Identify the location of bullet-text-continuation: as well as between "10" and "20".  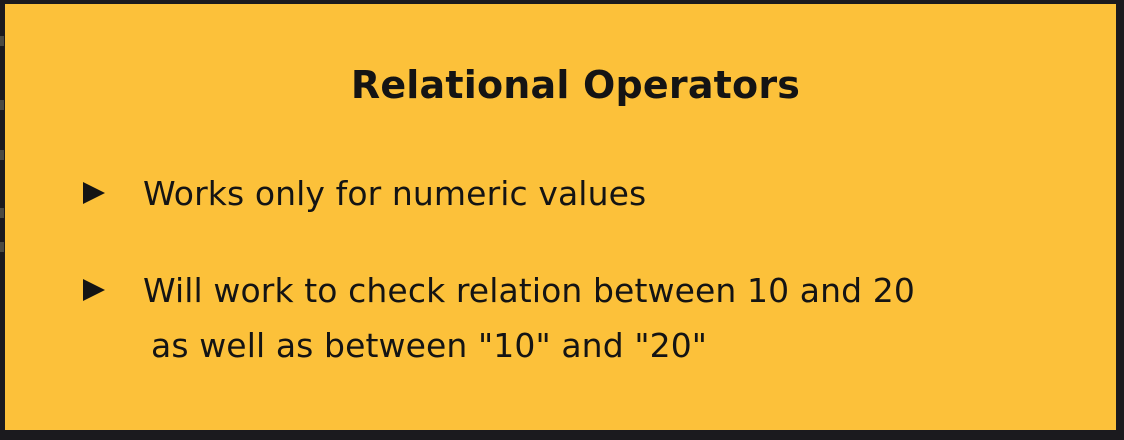
(429, 345).